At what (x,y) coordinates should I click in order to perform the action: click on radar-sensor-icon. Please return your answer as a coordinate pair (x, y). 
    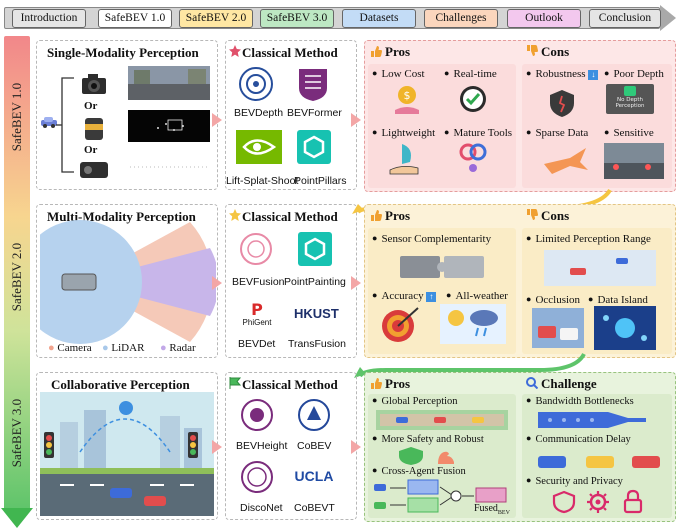
    Looking at the image, I should click on (94, 170).